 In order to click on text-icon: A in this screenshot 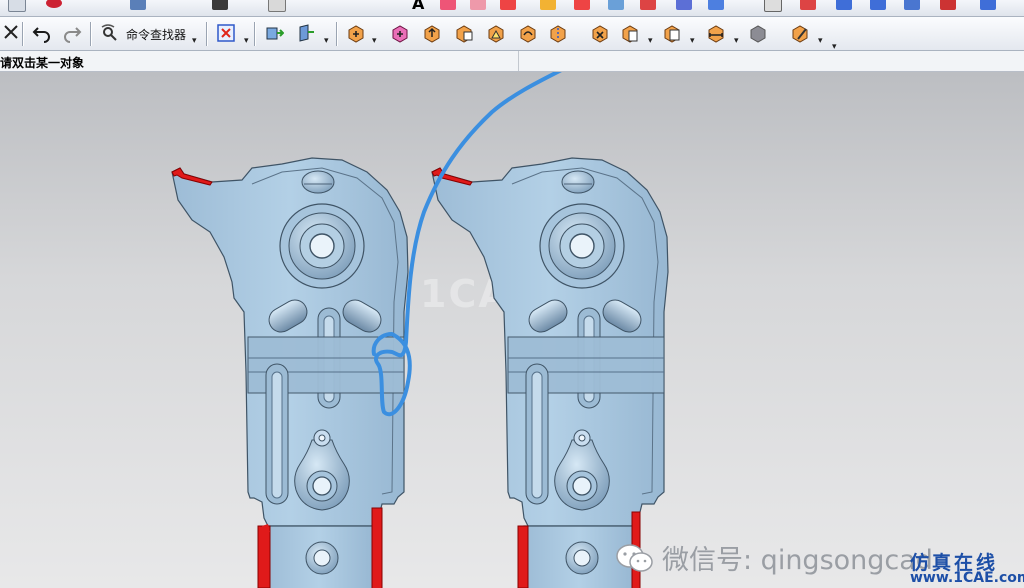, I will do `click(420, 6)`.